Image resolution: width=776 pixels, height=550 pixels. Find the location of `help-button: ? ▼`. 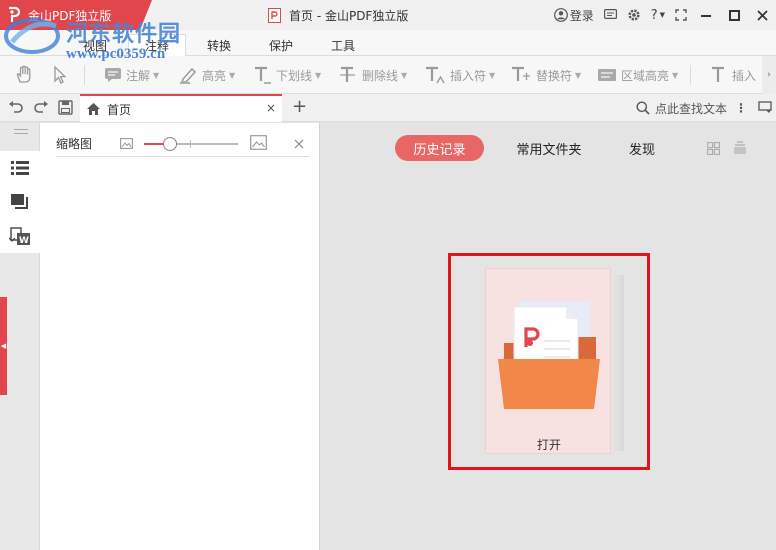

help-button: ? ▼ is located at coordinates (658, 15).